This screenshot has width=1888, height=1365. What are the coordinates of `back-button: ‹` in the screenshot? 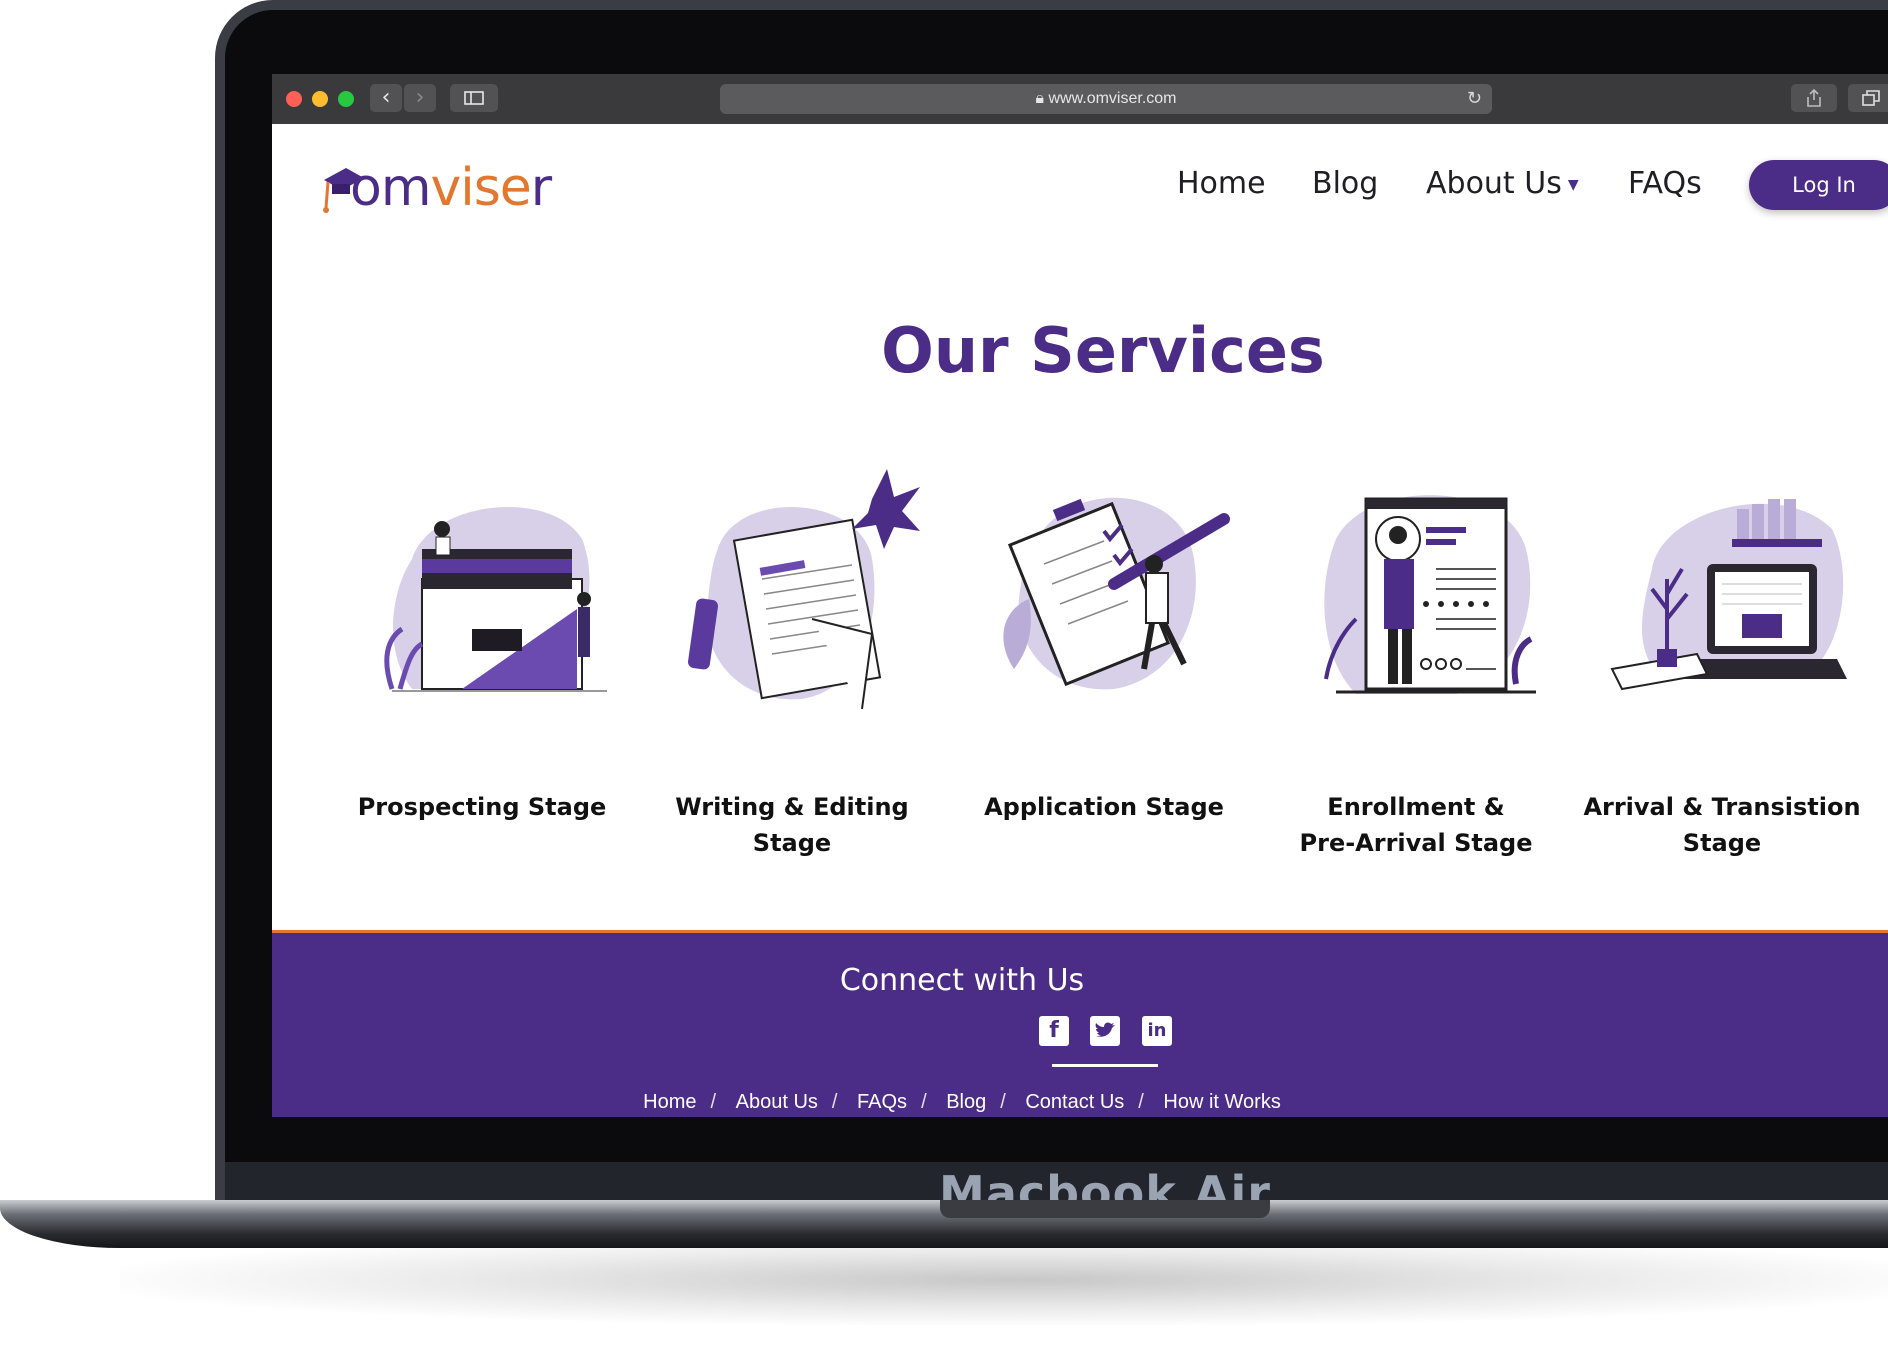 It's located at (386, 98).